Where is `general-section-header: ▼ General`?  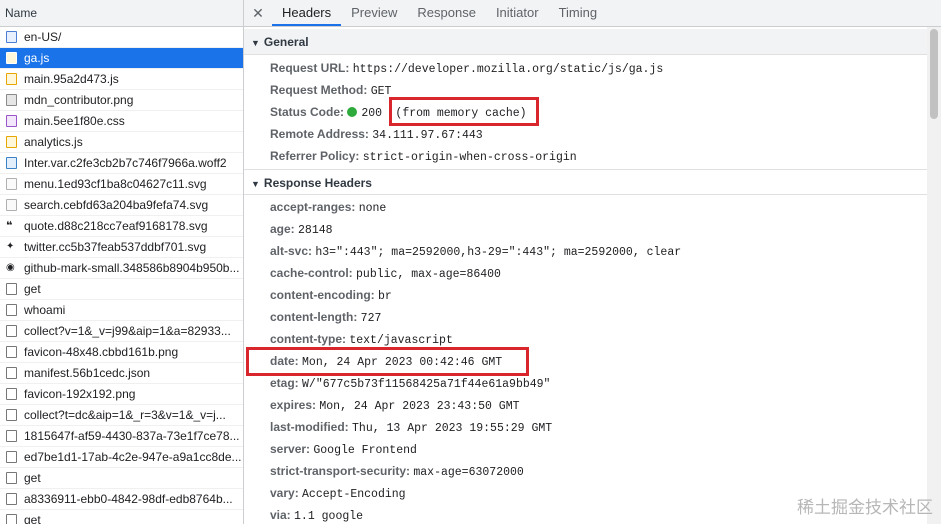
general-section-header: ▼ General is located at coordinates (585, 42).